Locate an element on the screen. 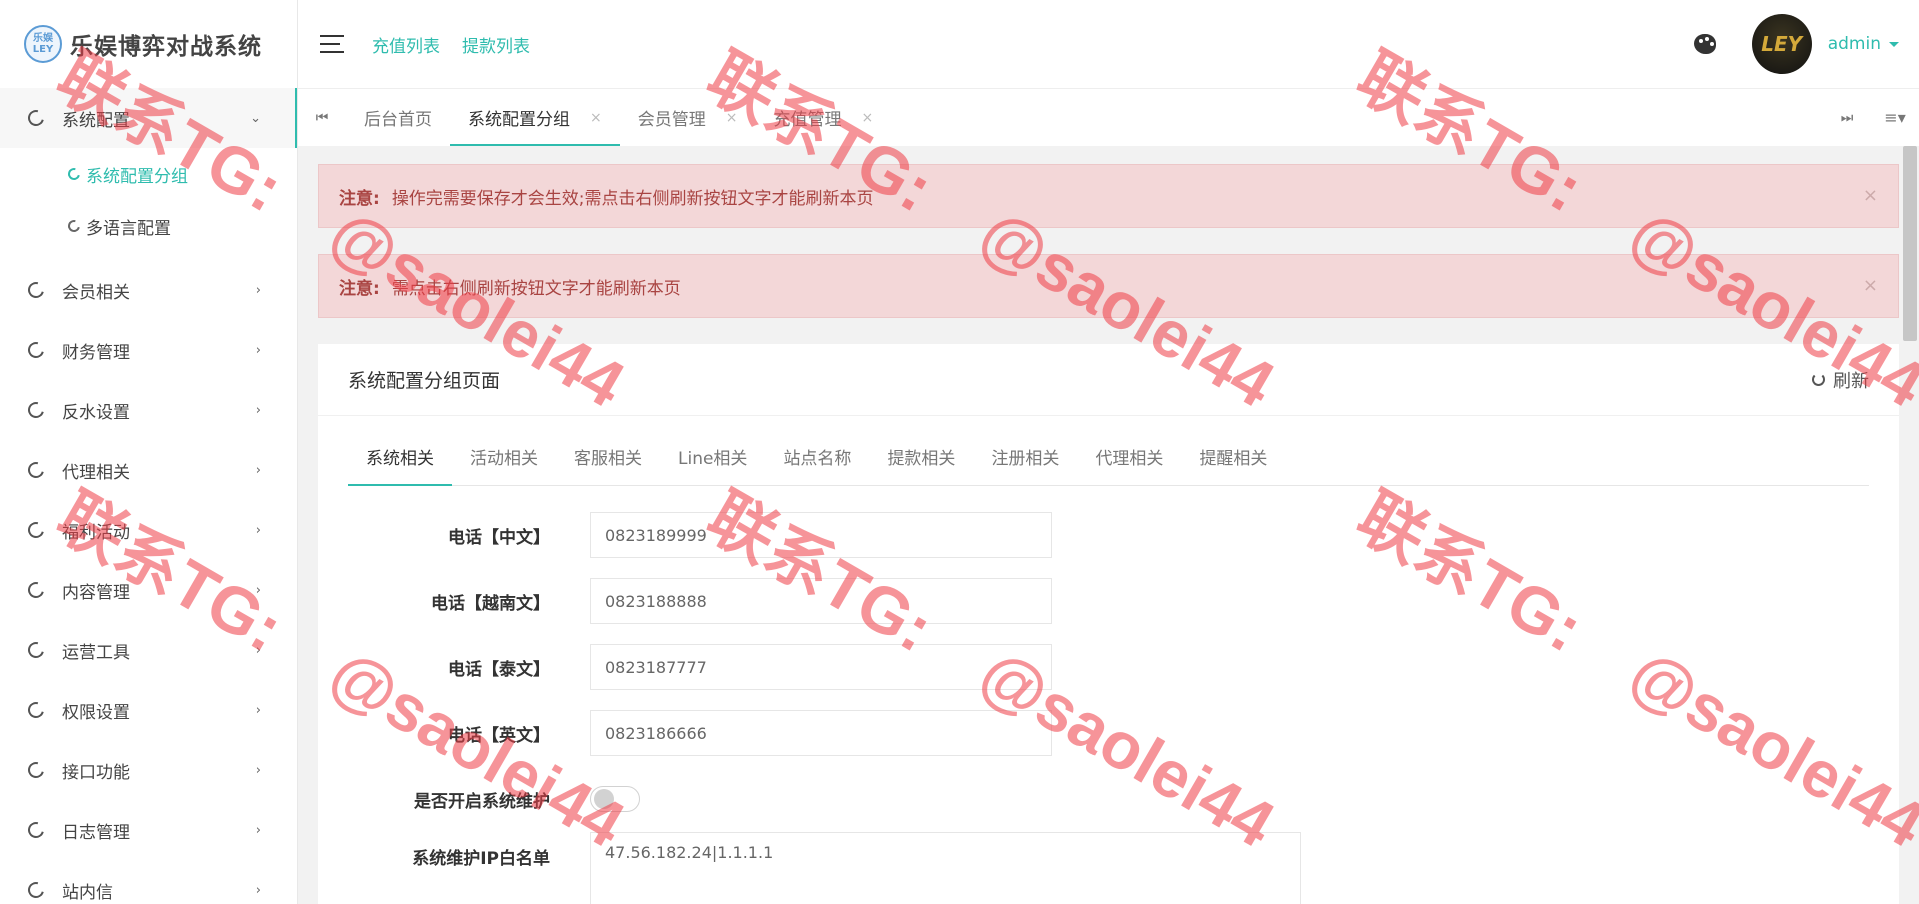  avatar: LEY is located at coordinates (1781, 44).